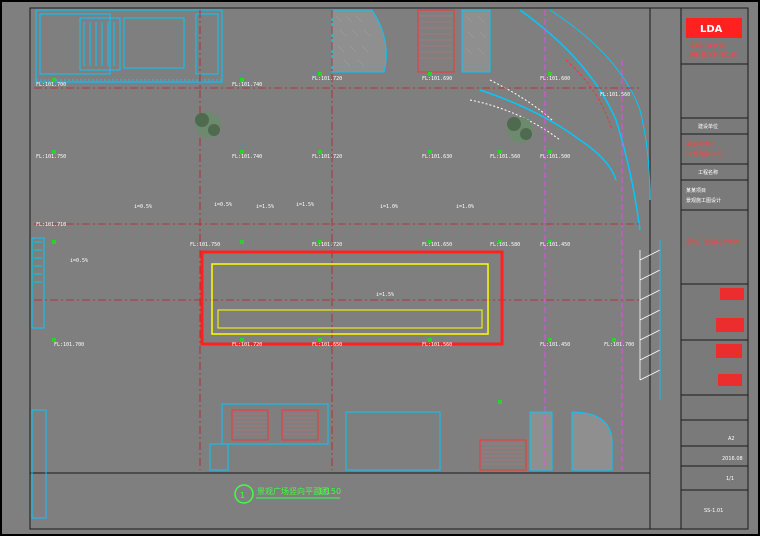 The image size is (760, 536). What do you see at coordinates (437, 157) in the screenshot?
I see `elevation-label: FL:101.630` at bounding box center [437, 157].